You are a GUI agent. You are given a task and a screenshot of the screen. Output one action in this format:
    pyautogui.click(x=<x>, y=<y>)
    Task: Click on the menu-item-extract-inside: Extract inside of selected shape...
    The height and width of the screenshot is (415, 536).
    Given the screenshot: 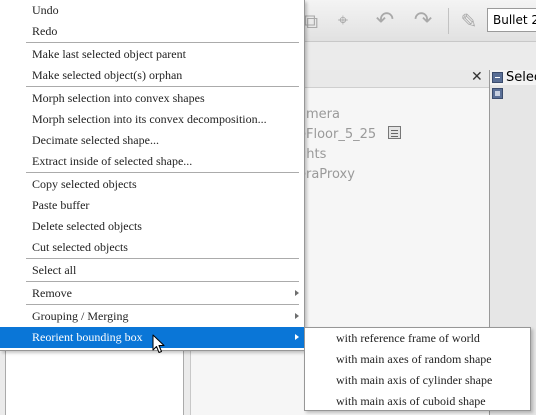 What is the action you would take?
    pyautogui.click(x=152, y=161)
    